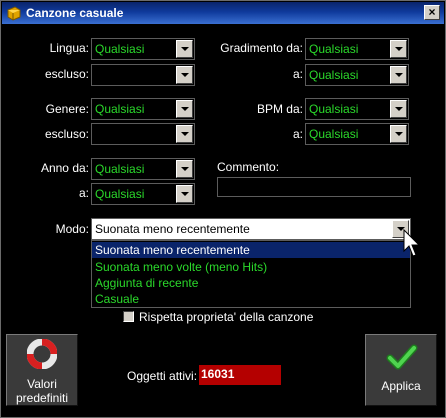 This screenshot has height=418, width=446. I want to click on lingua-escluso-label: escluso:, so click(66, 74).